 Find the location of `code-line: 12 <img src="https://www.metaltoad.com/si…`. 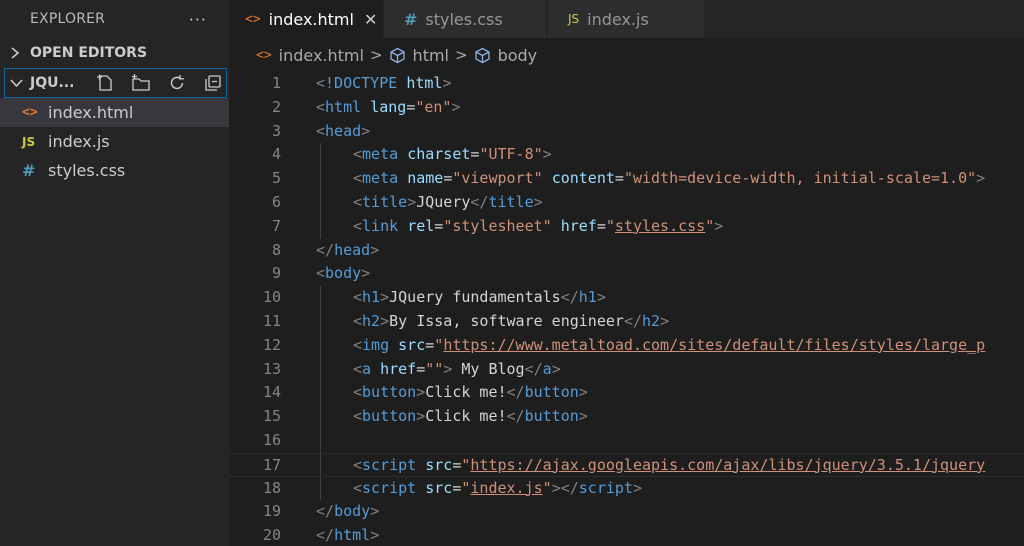

code-line: 12 <img src="https://www.metaltoad.com/si… is located at coordinates (626, 345).